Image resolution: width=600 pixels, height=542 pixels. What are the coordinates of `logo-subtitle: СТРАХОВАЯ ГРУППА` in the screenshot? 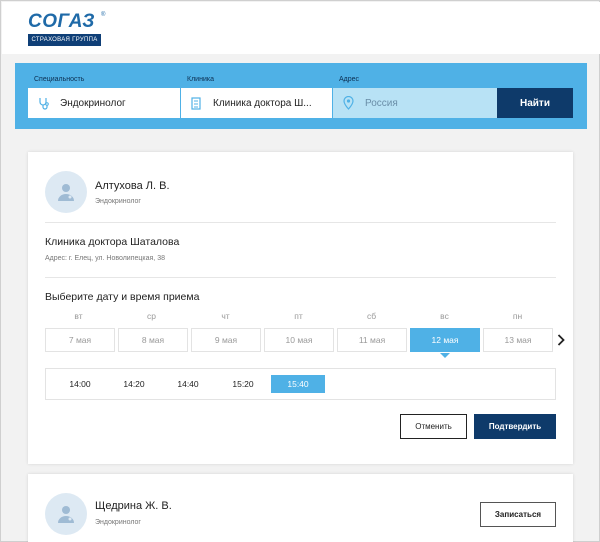 It's located at (64, 40).